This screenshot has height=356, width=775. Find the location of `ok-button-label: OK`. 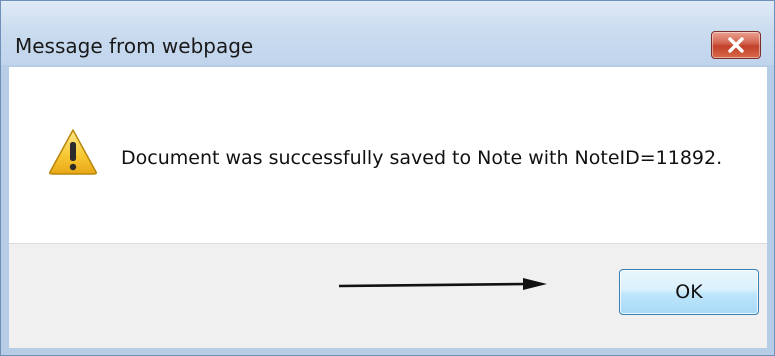

ok-button-label: OK is located at coordinates (689, 292).